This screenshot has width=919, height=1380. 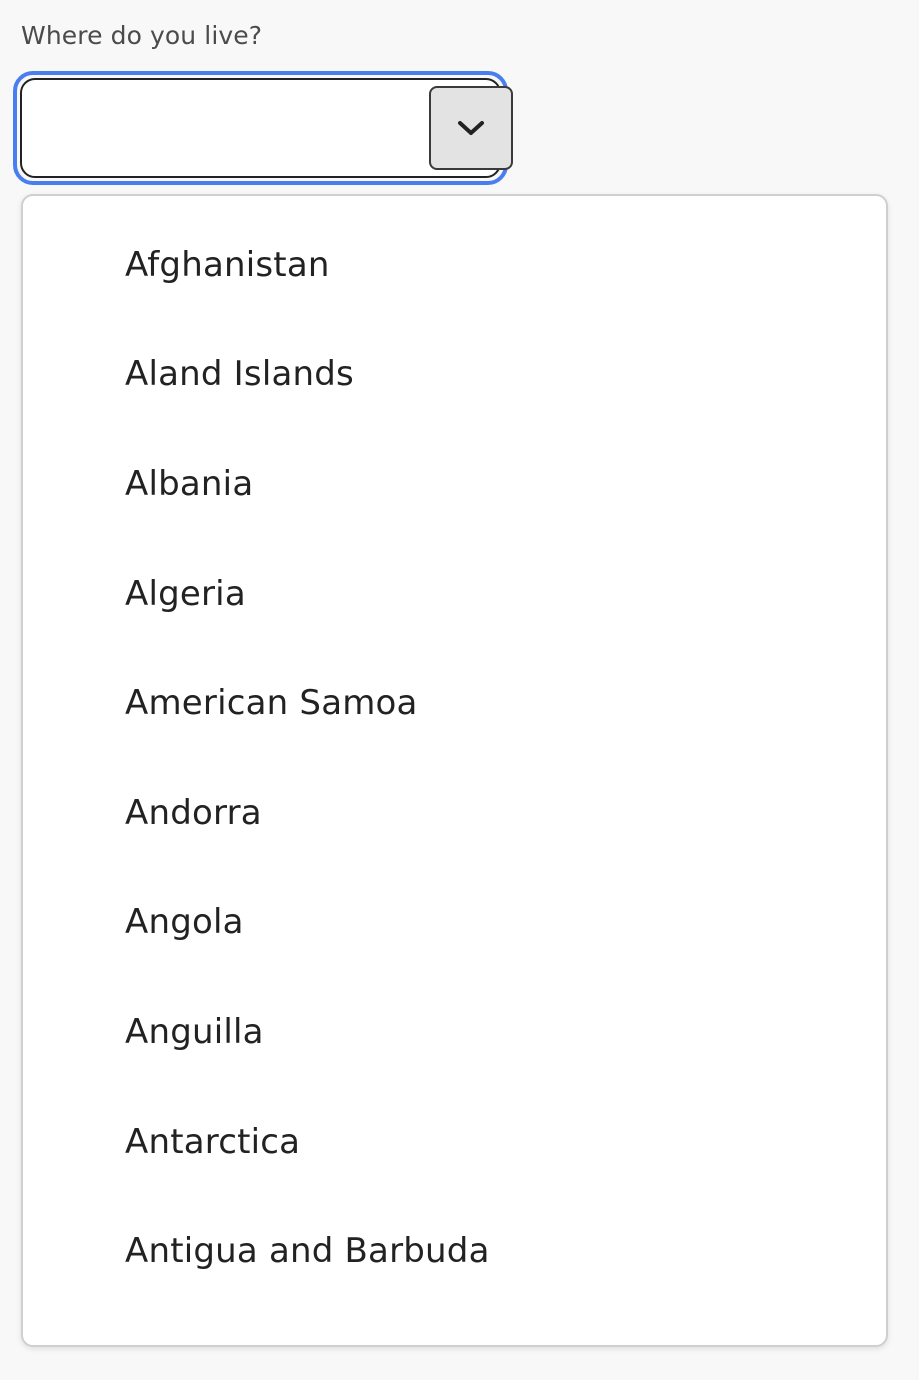 I want to click on option-antarctica: Antarctica, so click(x=454, y=1142).